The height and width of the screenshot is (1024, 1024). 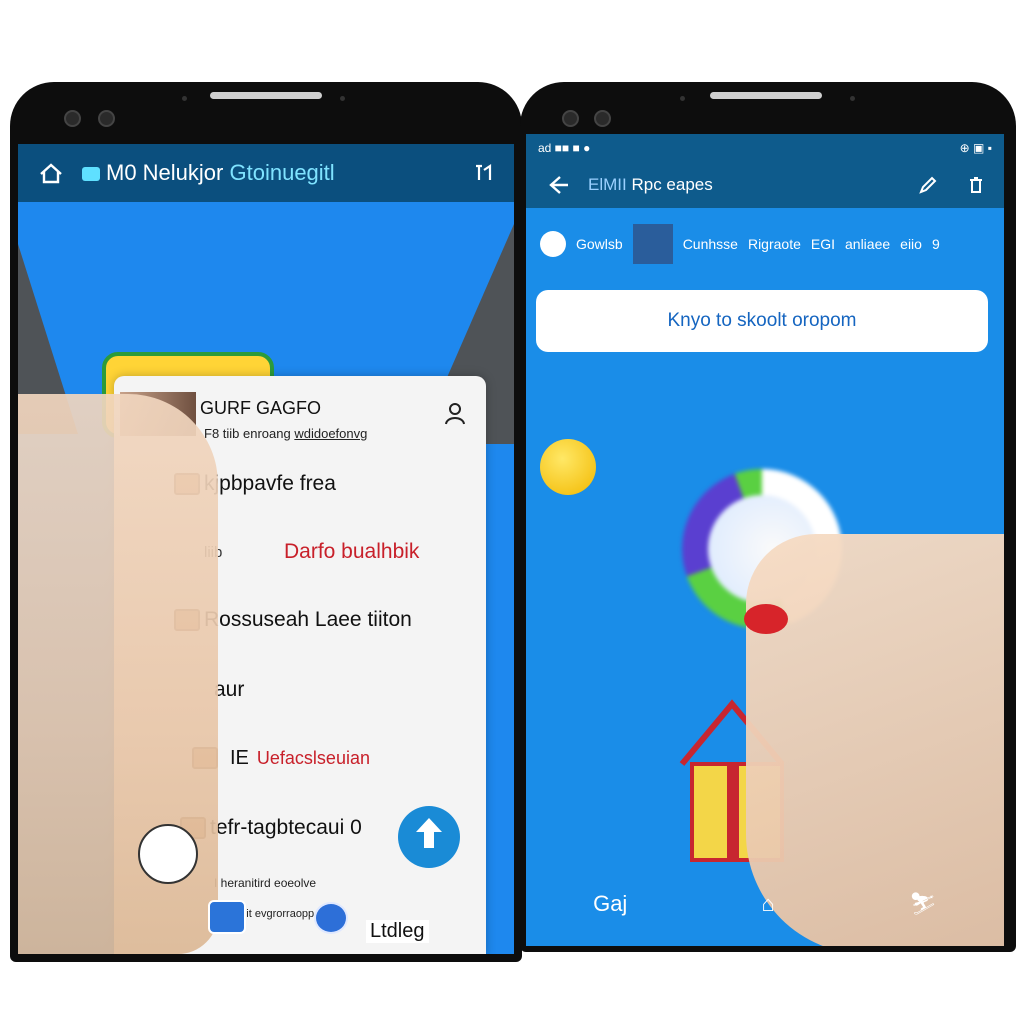 I want to click on nav-item-activity: ⛷, so click(x=923, y=904).